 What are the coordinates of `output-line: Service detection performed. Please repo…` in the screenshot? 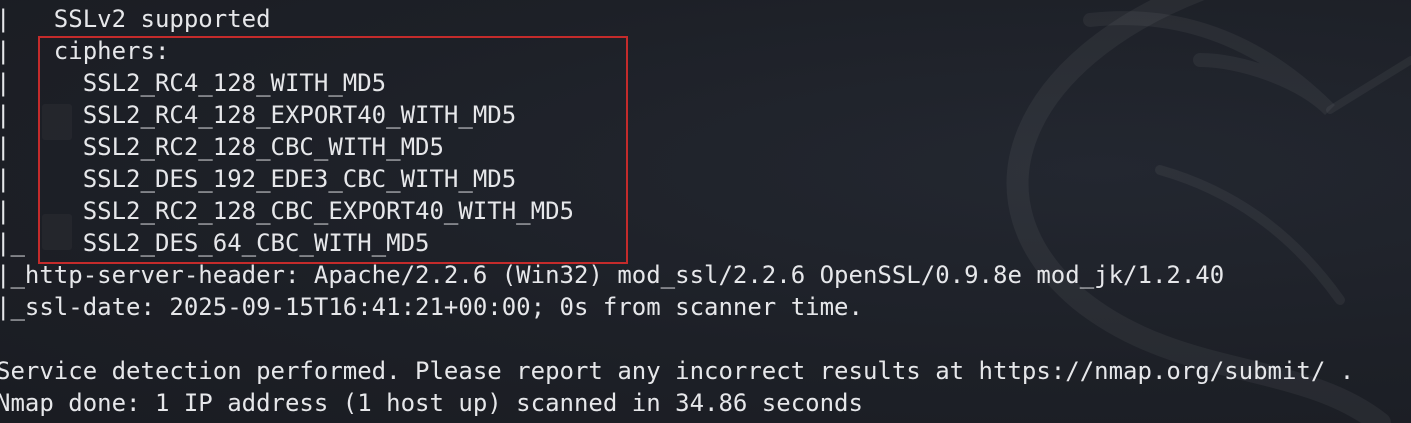 It's located at (677, 371).